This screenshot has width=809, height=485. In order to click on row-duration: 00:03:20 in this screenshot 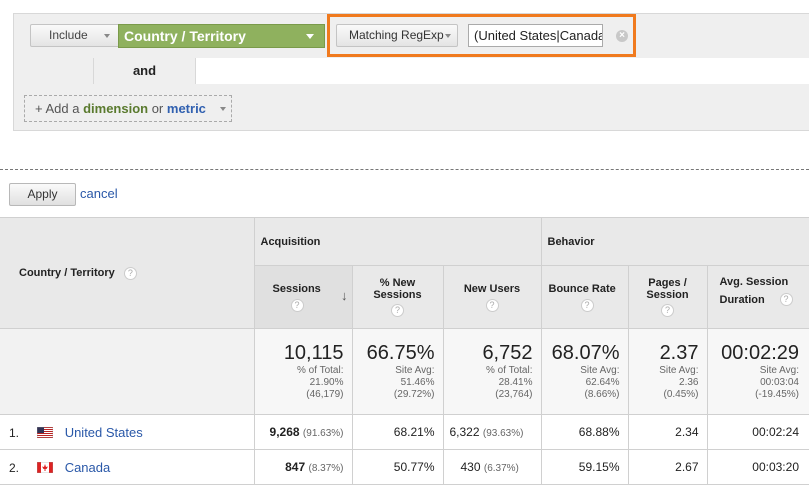, I will do `click(757, 467)`.